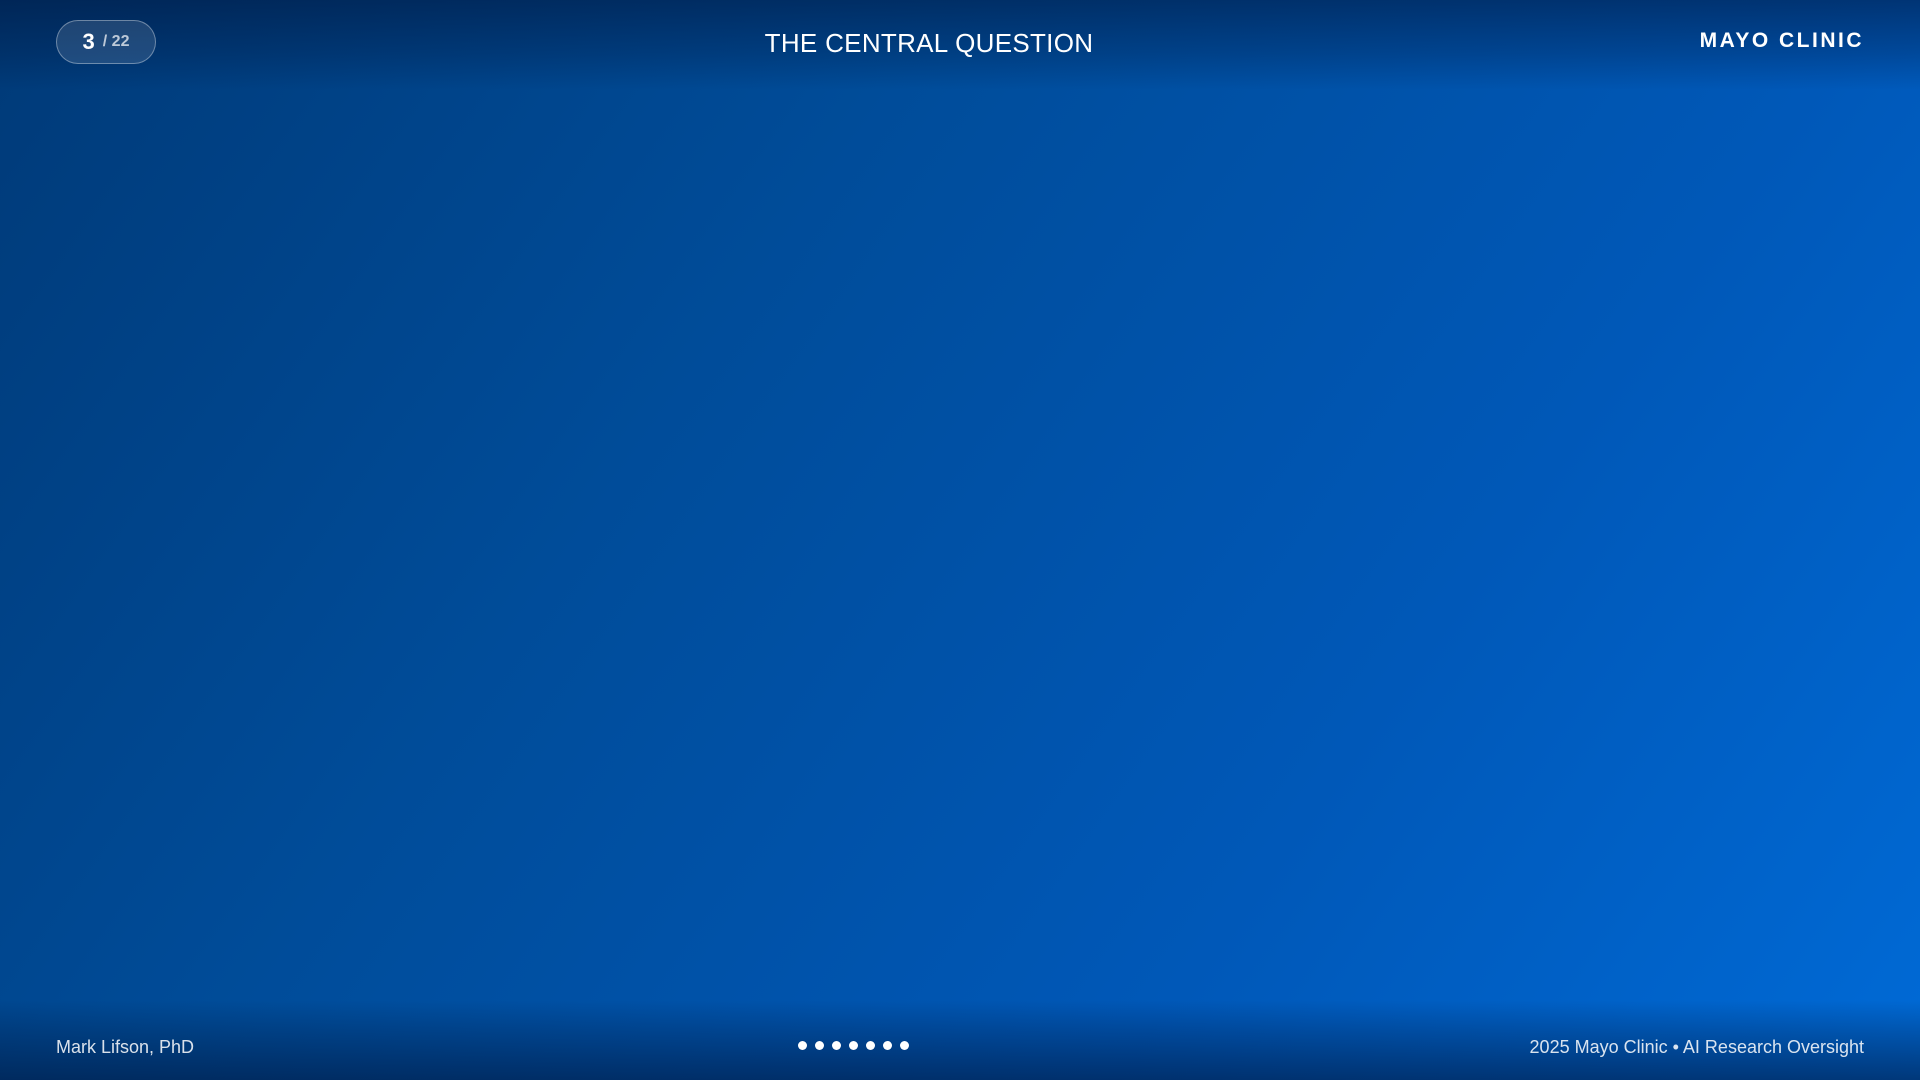 This screenshot has height=1080, width=1920. Describe the element at coordinates (125, 1047) in the screenshot. I see `presenter-name: Mark Lifson, PhD` at that location.